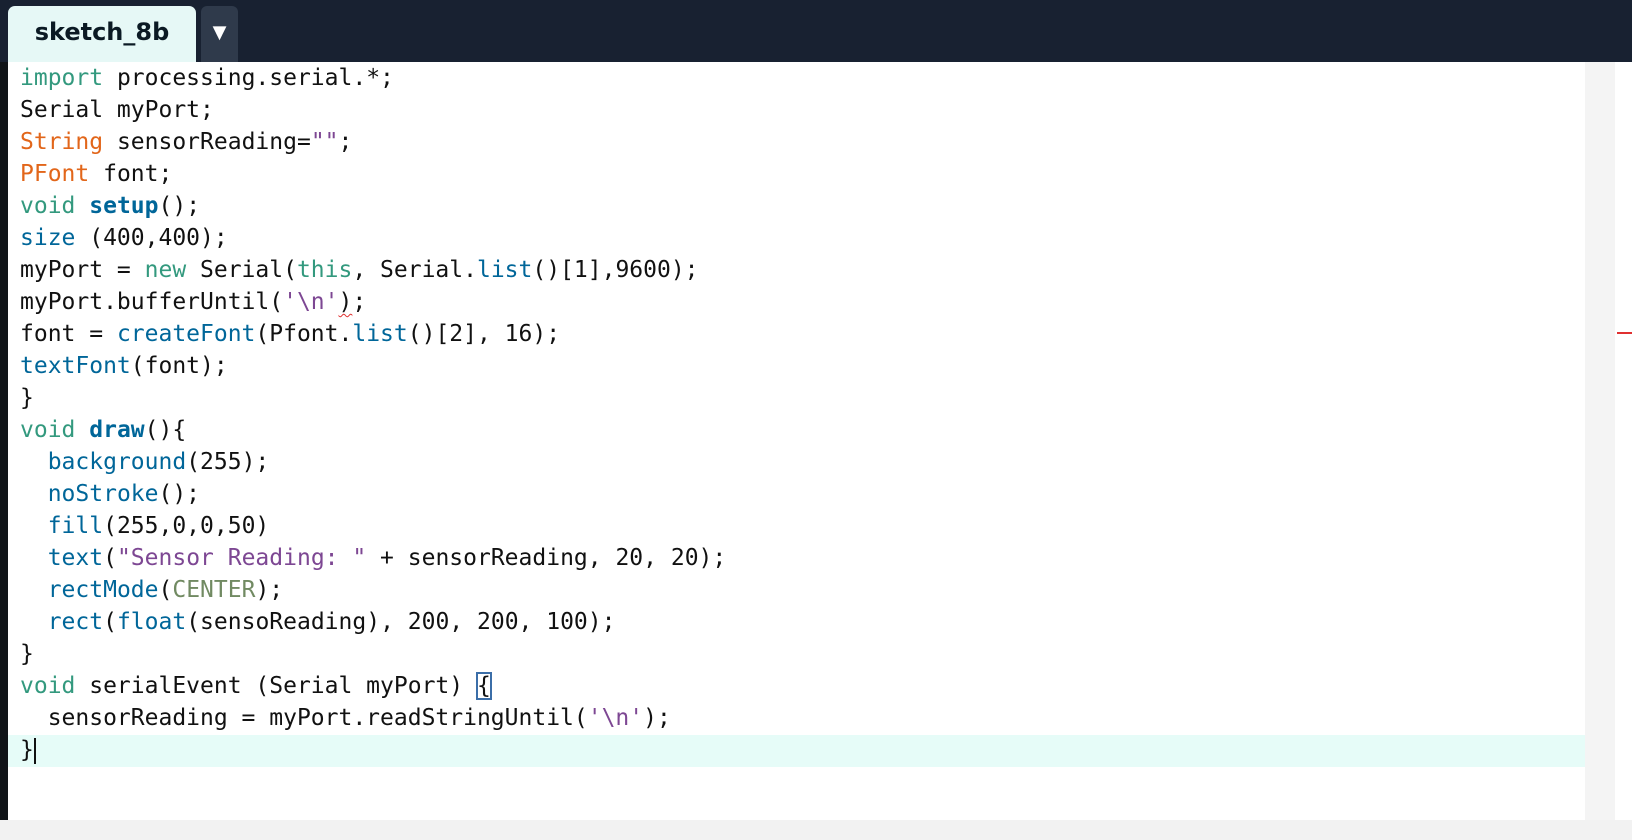  What do you see at coordinates (117, 430) in the screenshot?
I see `code-token: draw` at bounding box center [117, 430].